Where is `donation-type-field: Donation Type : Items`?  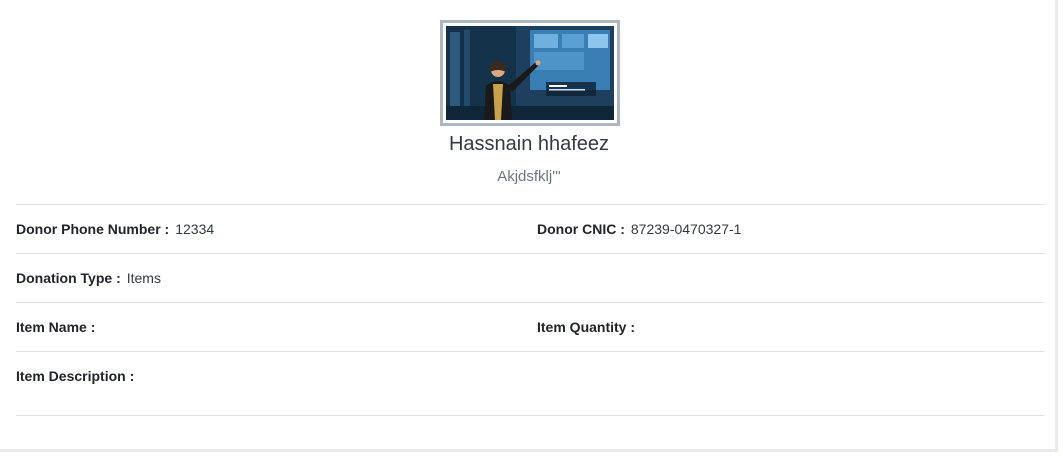
donation-type-field: Donation Type : Items is located at coordinates (88, 278).